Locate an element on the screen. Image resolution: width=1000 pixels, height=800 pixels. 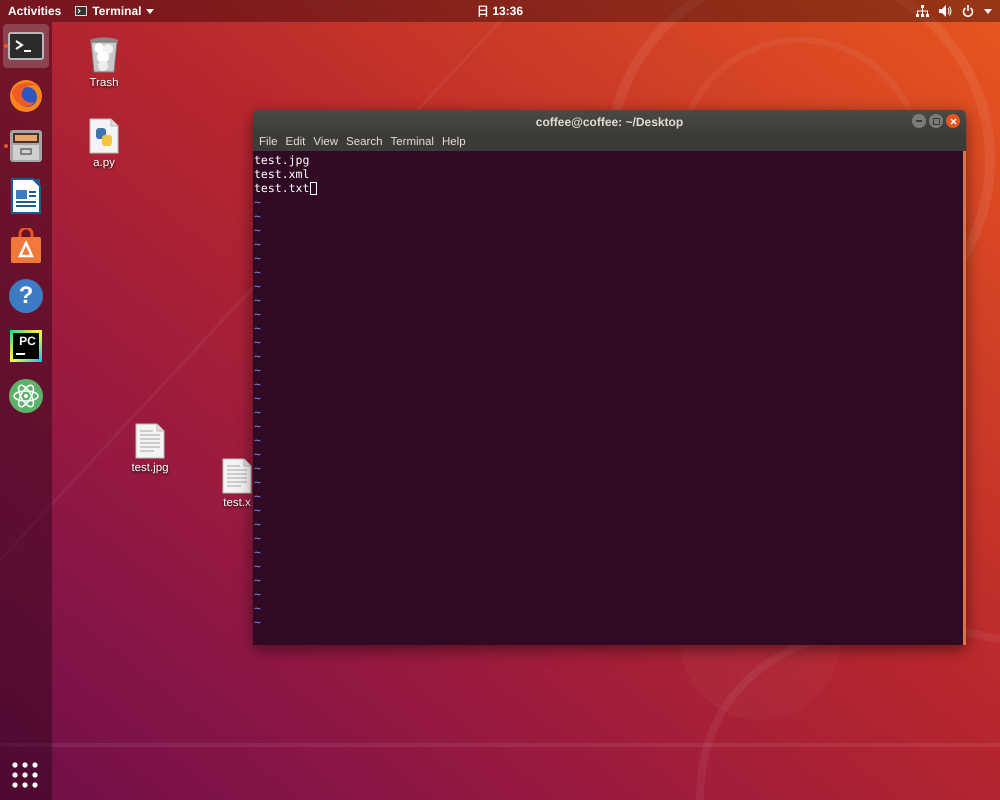
volume-icon is located at coordinates (945, 11).